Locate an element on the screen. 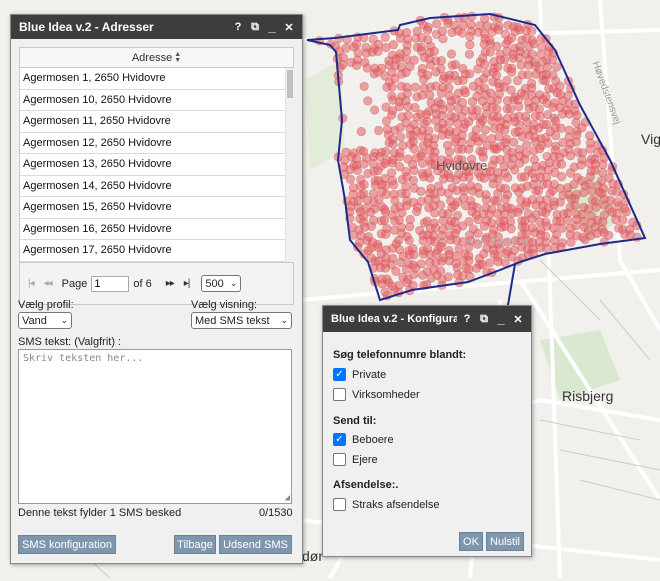 The height and width of the screenshot is (581, 660). reset-button: Nulstil is located at coordinates (505, 541).